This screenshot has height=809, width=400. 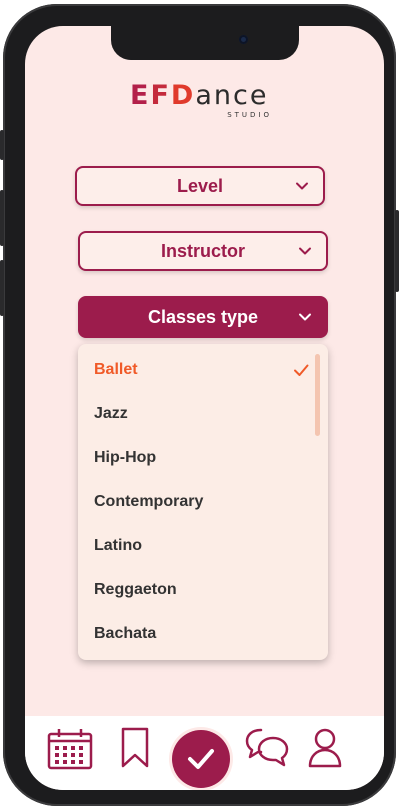 I want to click on instructor-select: Instructor, so click(x=203, y=251).